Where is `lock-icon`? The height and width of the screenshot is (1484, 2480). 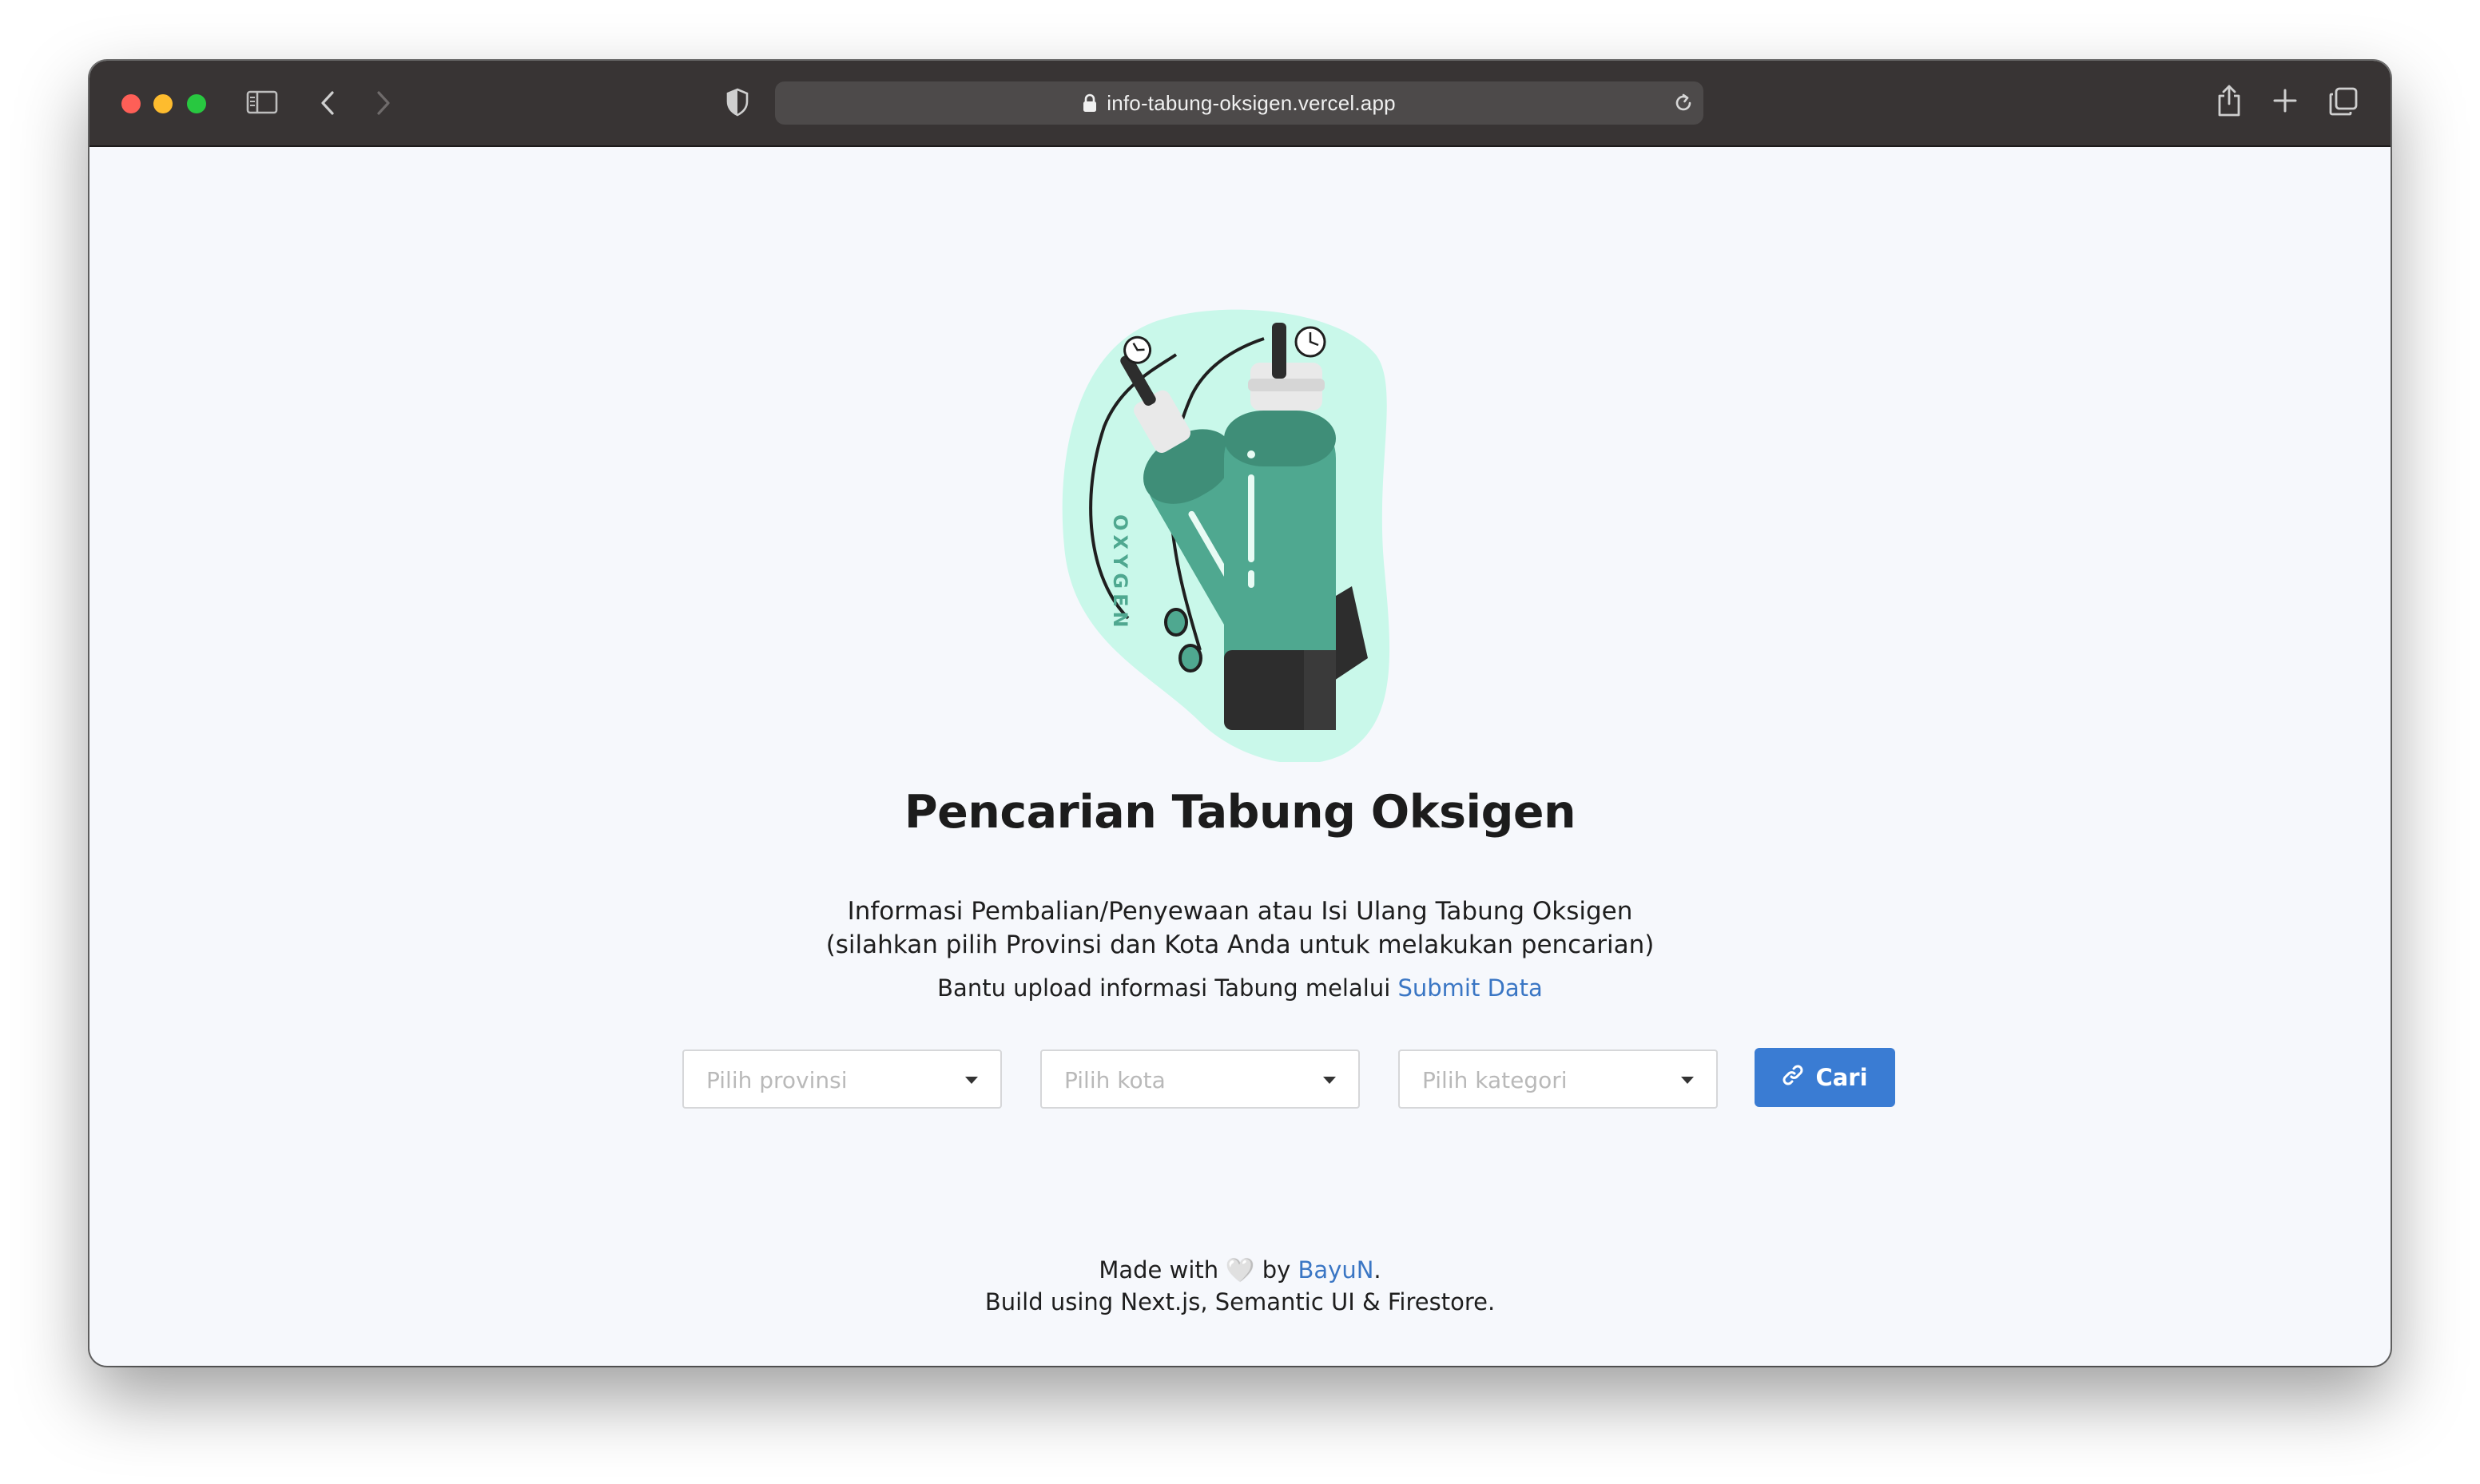 lock-icon is located at coordinates (1090, 103).